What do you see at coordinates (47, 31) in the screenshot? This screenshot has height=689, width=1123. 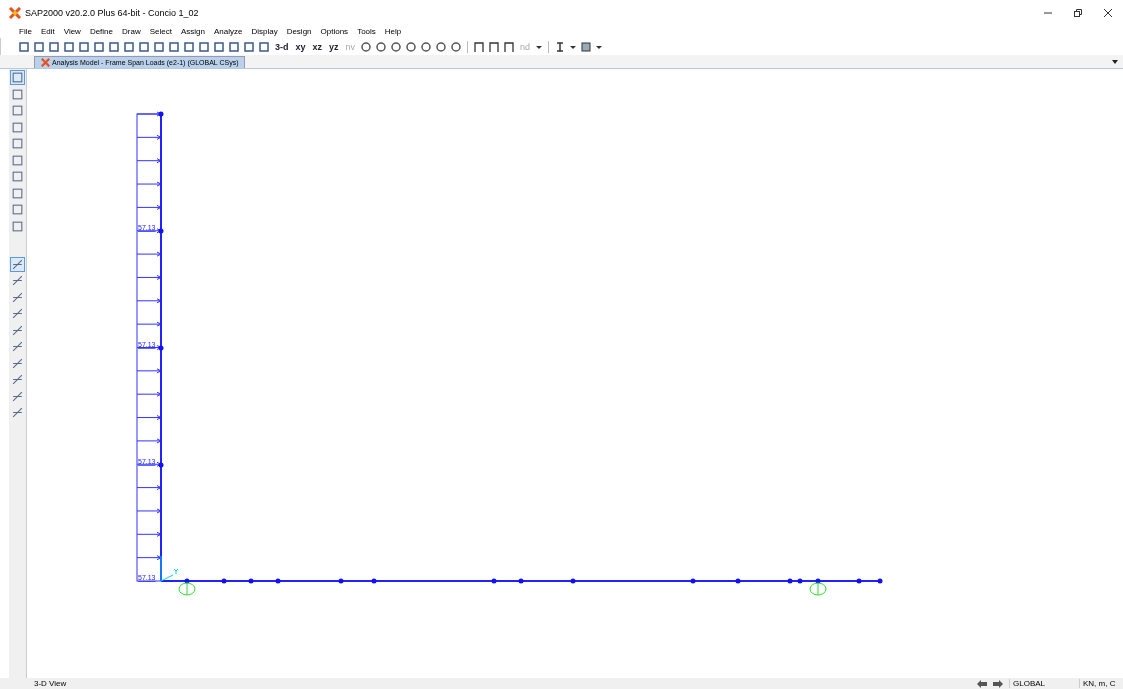 I see `menu-item: Edit` at bounding box center [47, 31].